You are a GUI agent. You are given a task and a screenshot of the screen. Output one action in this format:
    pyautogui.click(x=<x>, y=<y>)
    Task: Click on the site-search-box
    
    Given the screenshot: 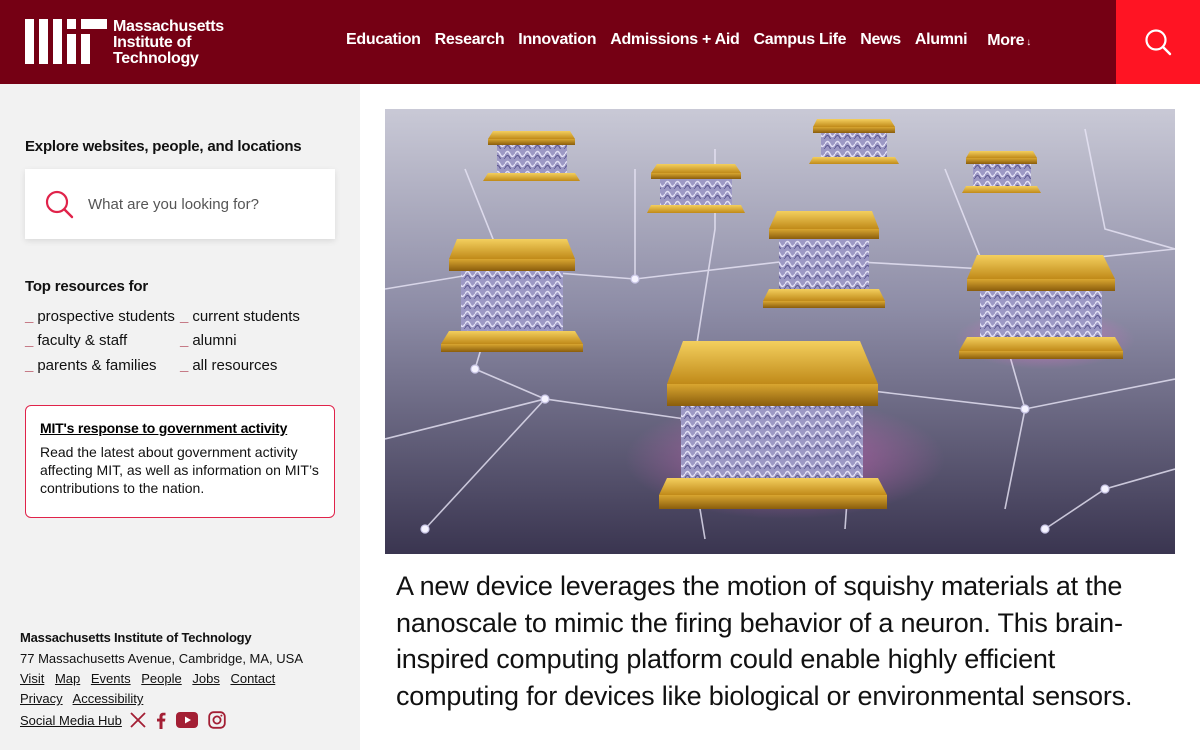 What is the action you would take?
    pyautogui.click(x=180, y=204)
    